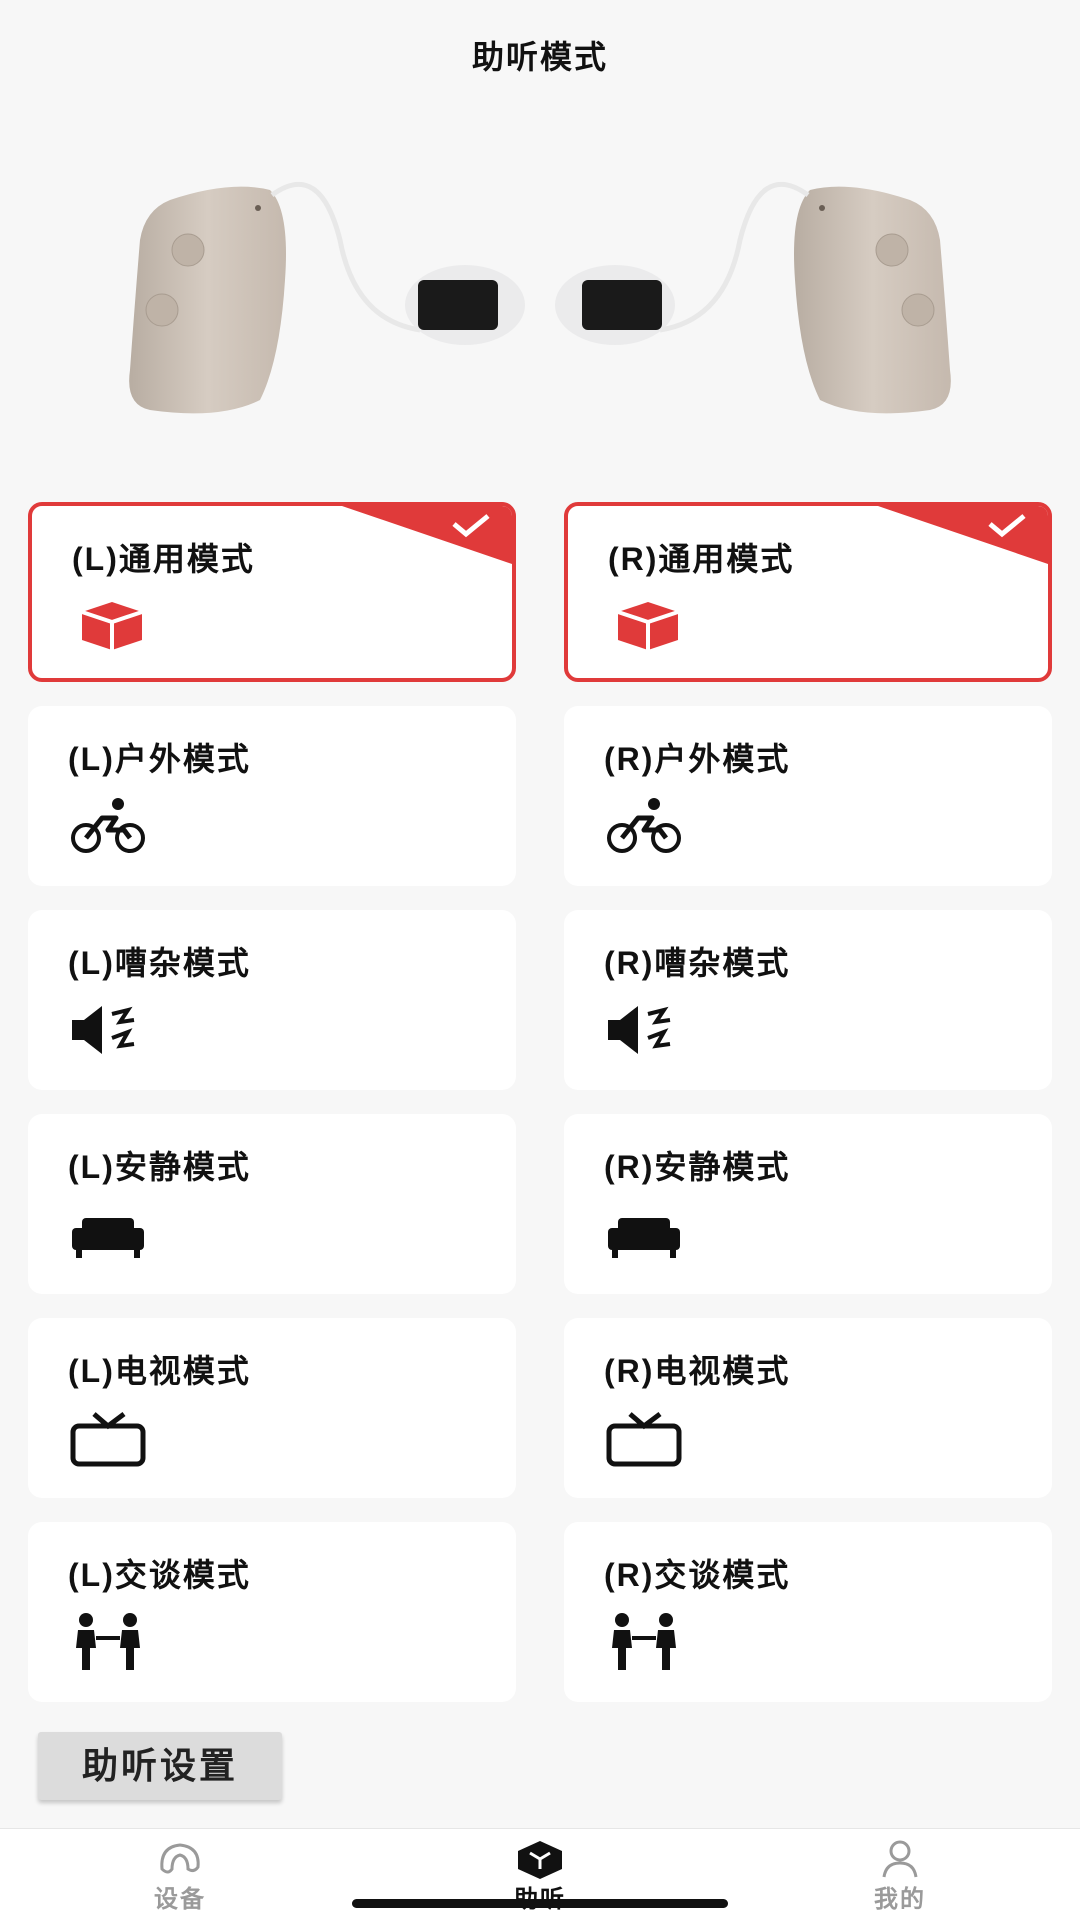 Image resolution: width=1080 pixels, height=1921 pixels. Describe the element at coordinates (808, 592) in the screenshot. I see `mode-card-right: (R)通用模式` at that location.